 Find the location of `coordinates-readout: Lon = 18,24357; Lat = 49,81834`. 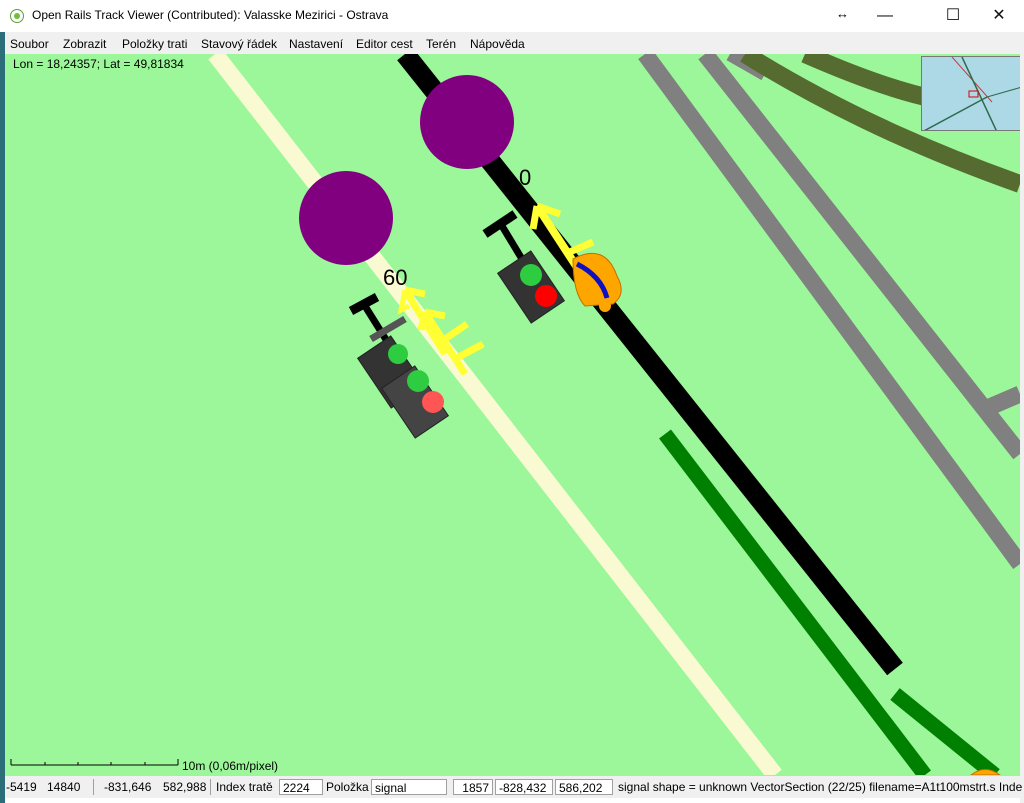

coordinates-readout: Lon = 18,24357; Lat = 49,81834 is located at coordinates (98, 64).